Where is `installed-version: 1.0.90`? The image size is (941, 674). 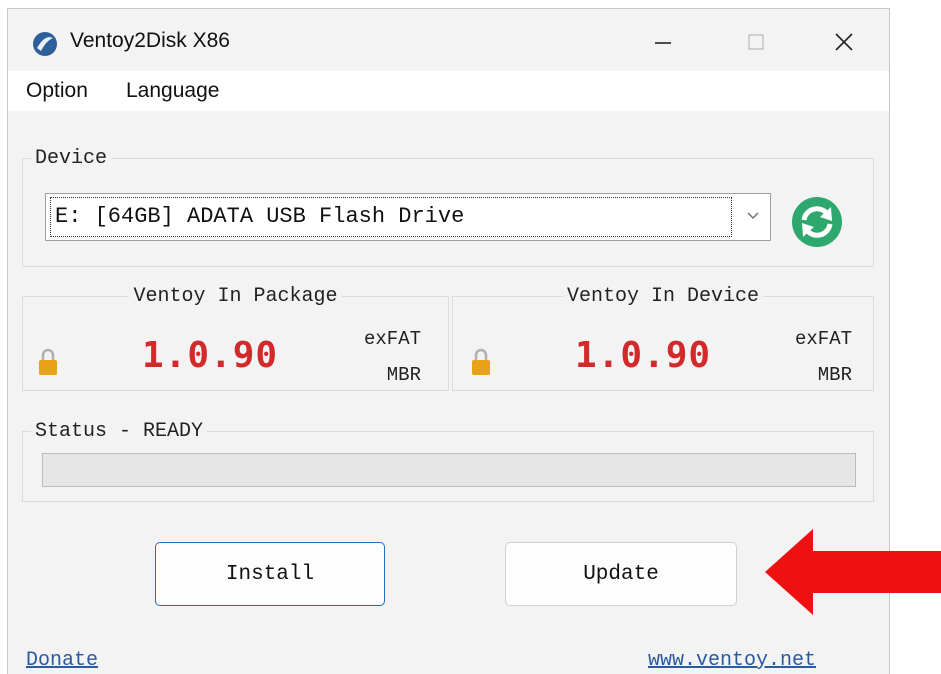 installed-version: 1.0.90 is located at coordinates (643, 355).